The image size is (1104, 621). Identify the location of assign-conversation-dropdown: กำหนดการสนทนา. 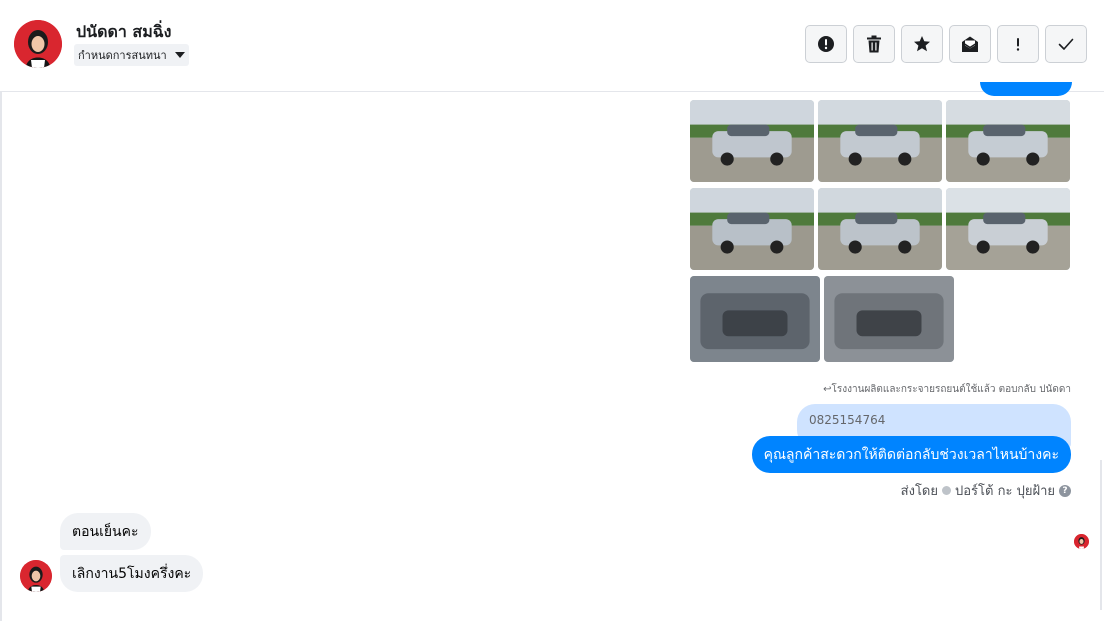
(131, 55).